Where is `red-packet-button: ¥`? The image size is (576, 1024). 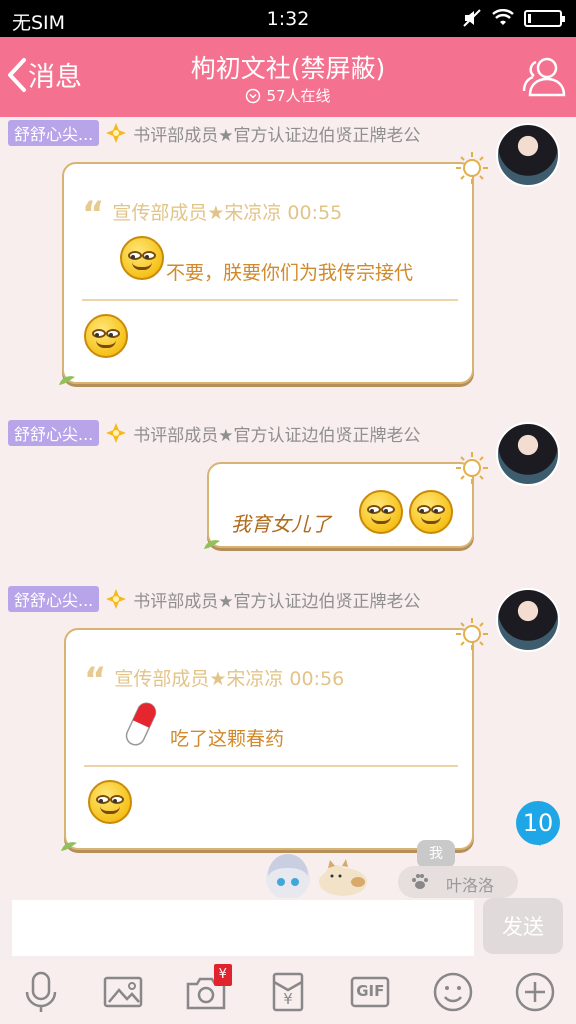 red-packet-button: ¥ is located at coordinates (288, 992).